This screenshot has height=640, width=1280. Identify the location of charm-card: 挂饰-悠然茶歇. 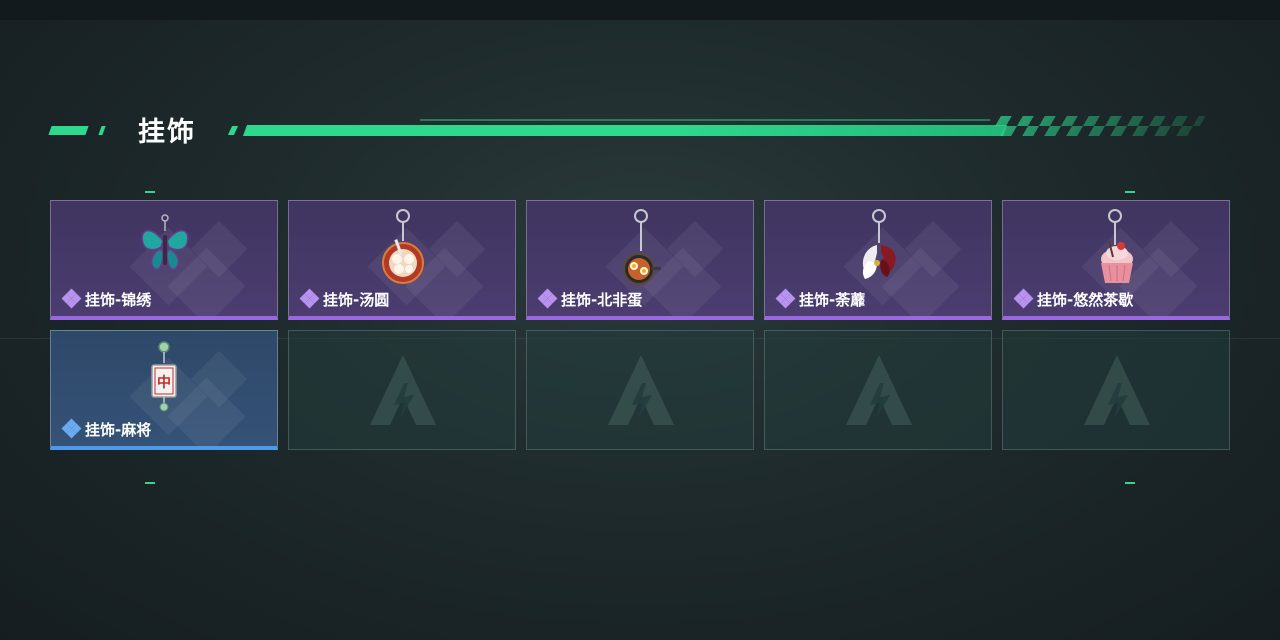
(1116, 260).